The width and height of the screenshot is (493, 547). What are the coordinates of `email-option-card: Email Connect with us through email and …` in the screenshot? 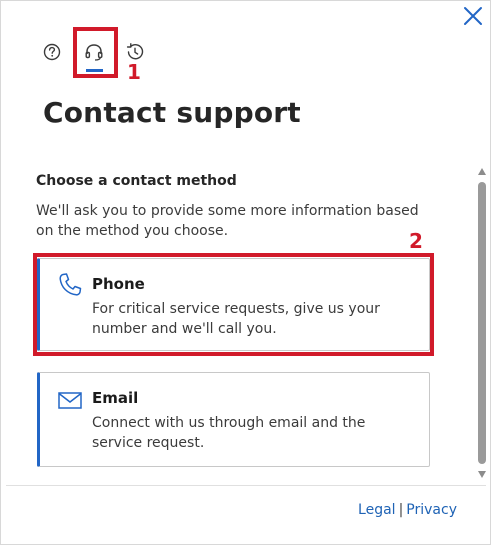 It's located at (233, 419).